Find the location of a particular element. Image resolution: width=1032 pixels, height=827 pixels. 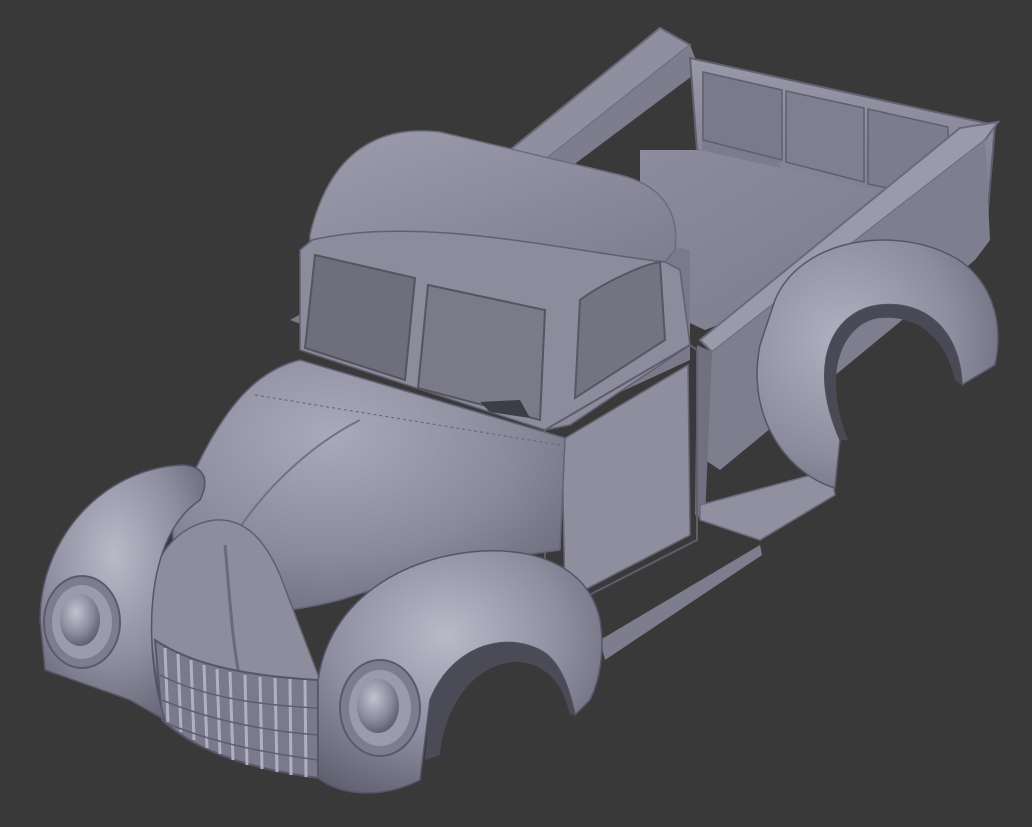

running-board is located at coordinates (767, 505).